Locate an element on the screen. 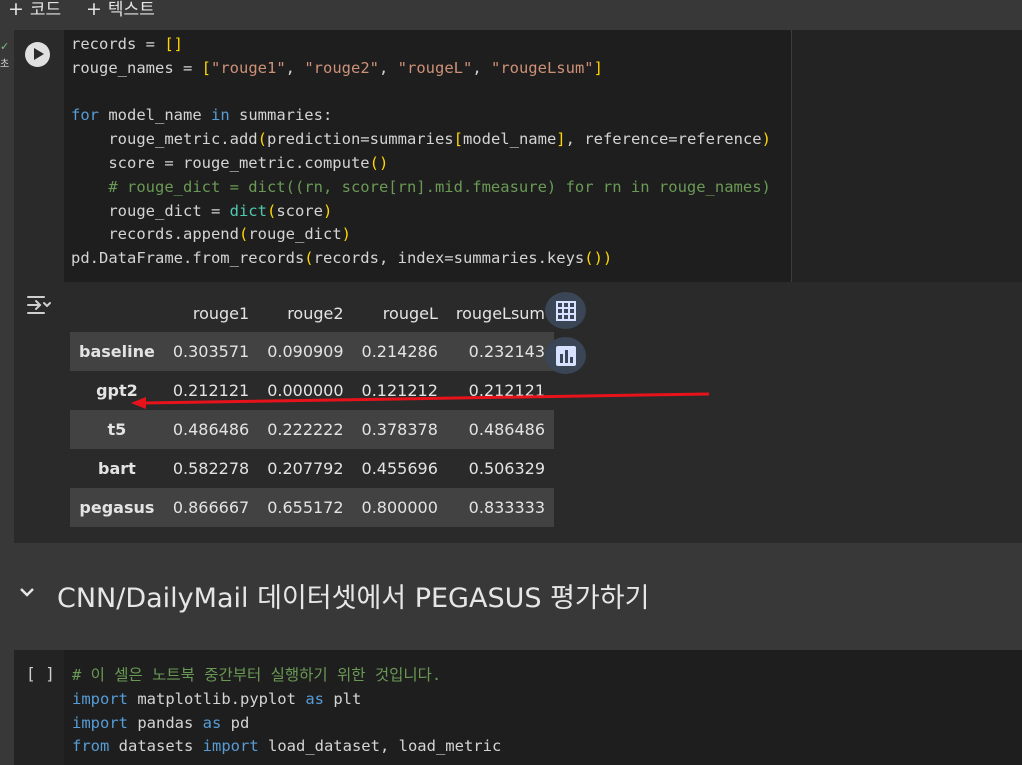 This screenshot has height=765, width=1022. code-token: records = is located at coordinates (118, 44).